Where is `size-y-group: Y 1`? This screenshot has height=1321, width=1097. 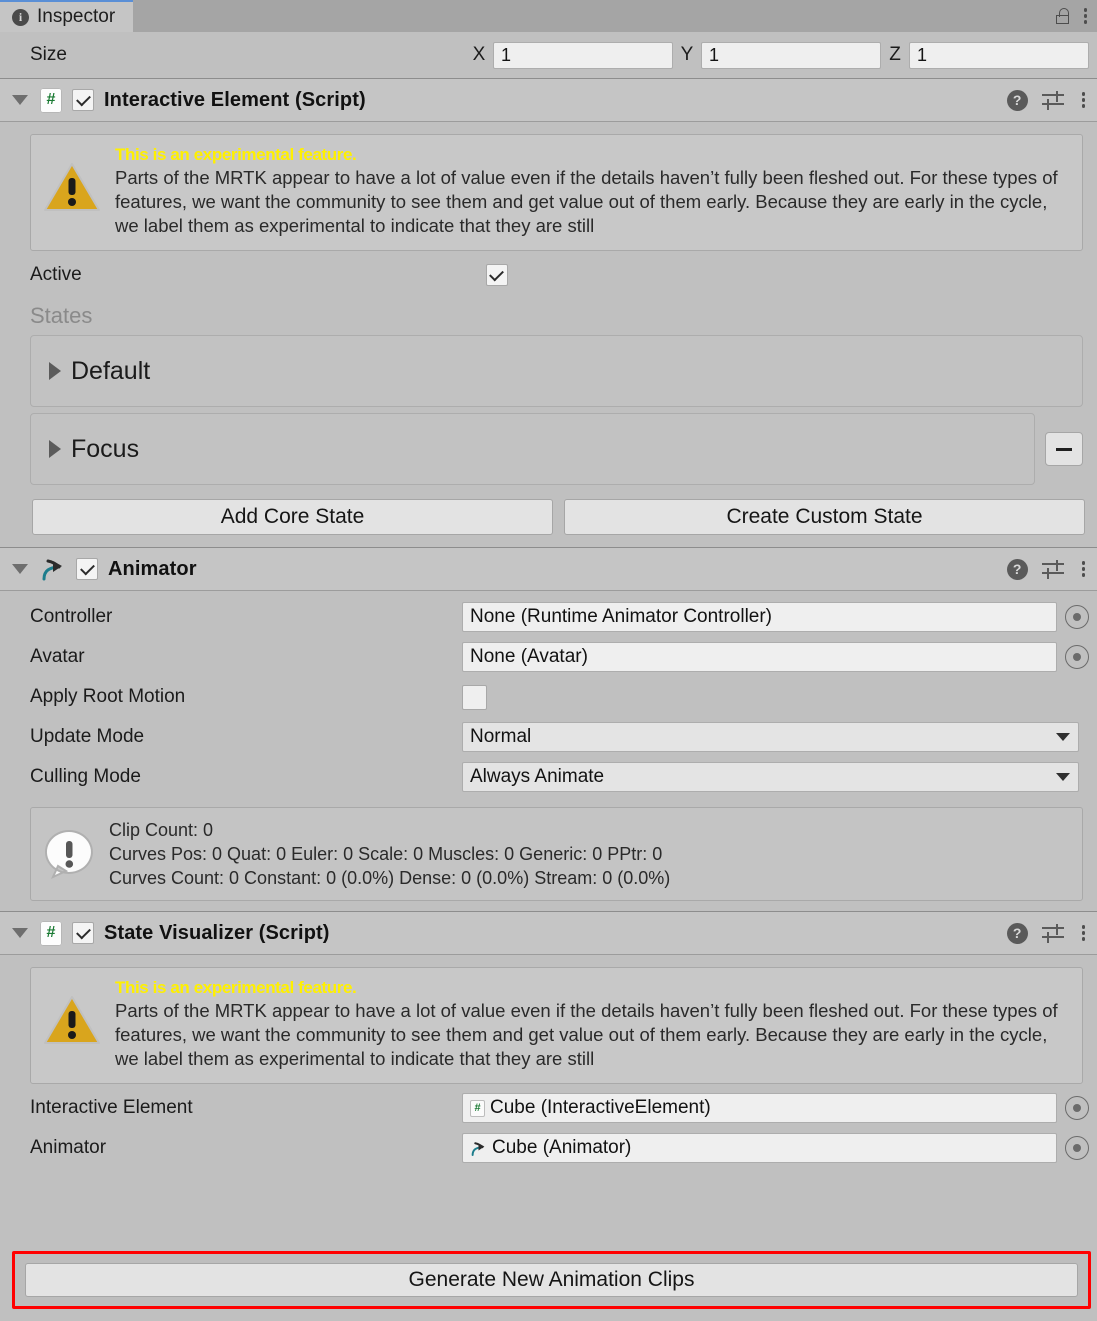 size-y-group: Y 1 is located at coordinates (777, 55).